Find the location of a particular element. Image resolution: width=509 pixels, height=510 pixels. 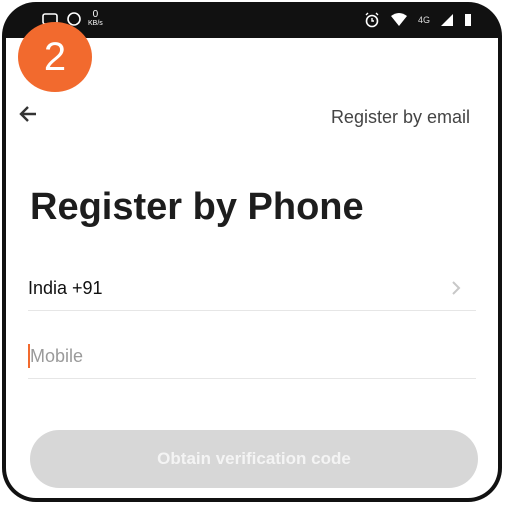

mobile-field is located at coordinates (252, 357).